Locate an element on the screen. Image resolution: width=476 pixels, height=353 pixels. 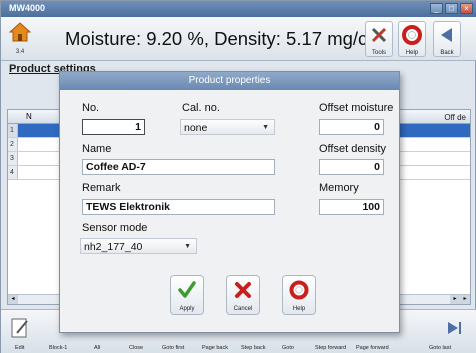
apply-button: Apply is located at coordinates (187, 295).